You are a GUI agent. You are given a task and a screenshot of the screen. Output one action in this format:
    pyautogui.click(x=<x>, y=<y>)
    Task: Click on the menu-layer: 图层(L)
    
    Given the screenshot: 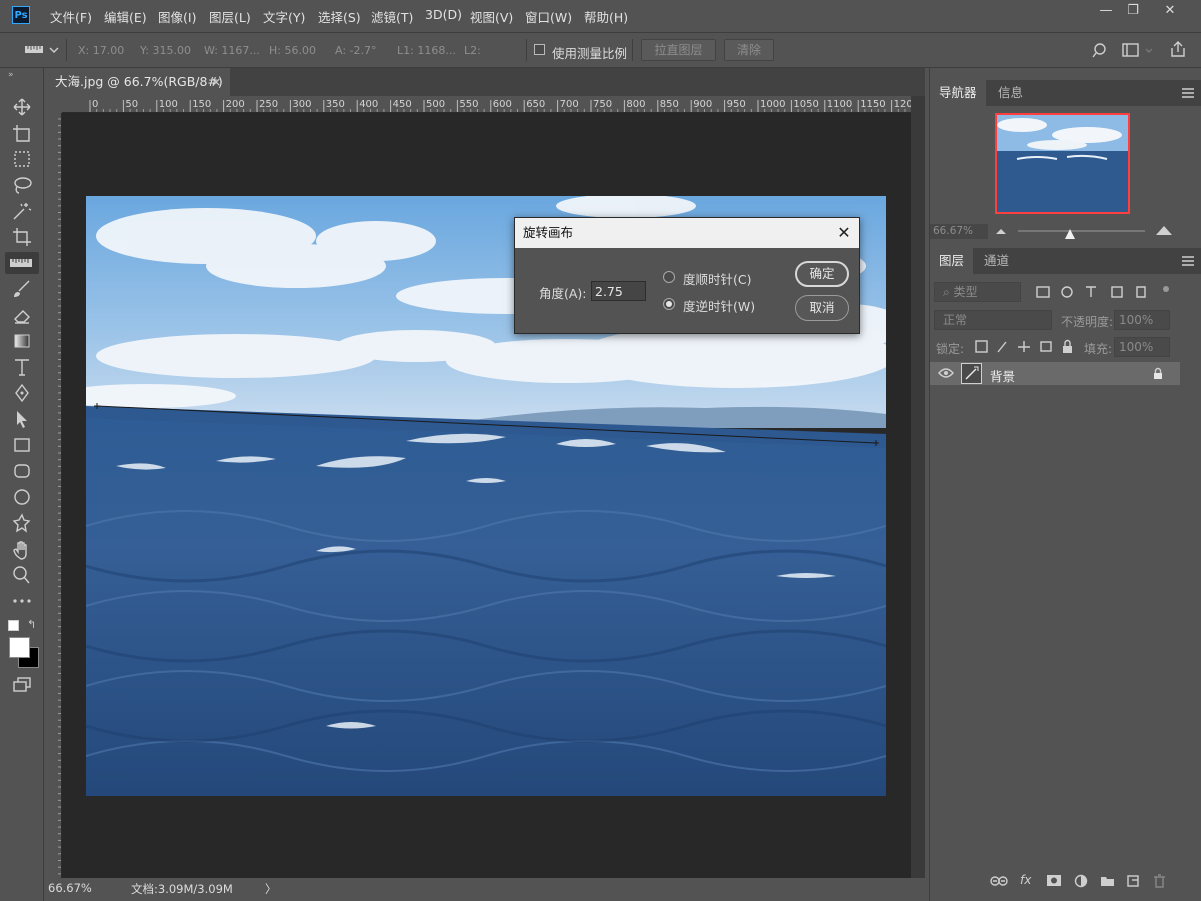 What is the action you would take?
    pyautogui.click(x=230, y=16)
    